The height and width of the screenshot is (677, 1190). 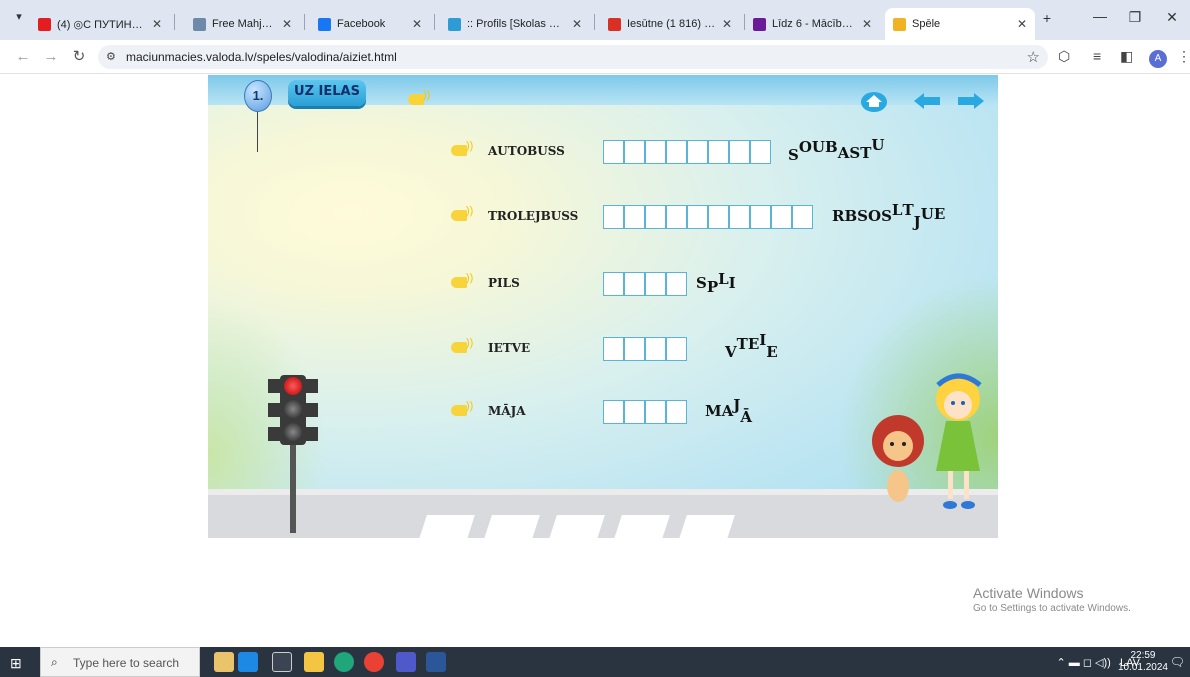 I want to click on draggable-letter: M, so click(x=713, y=411).